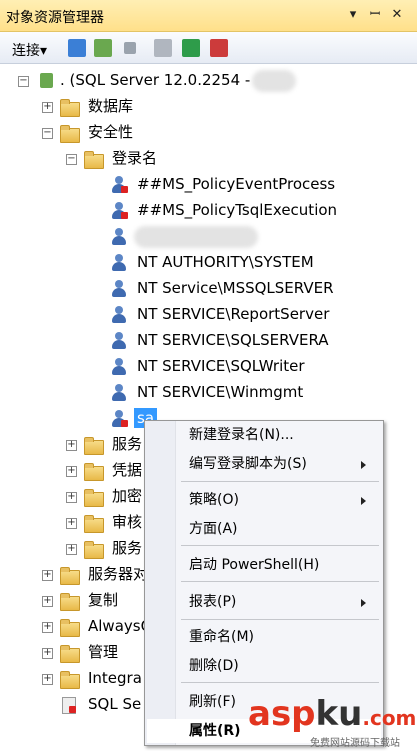  Describe the element at coordinates (397, 15) in the screenshot. I see `close-icon: ✕` at that location.